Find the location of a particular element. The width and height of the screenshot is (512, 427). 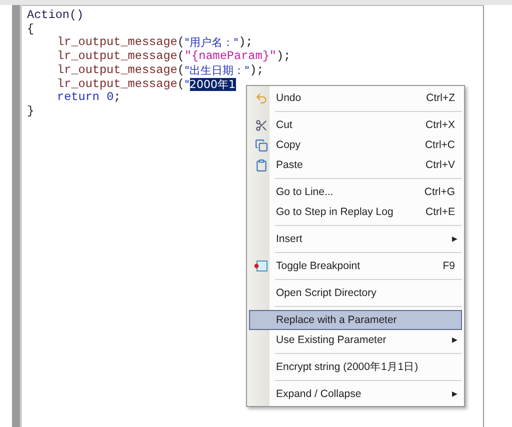

menu-item: Toggle Breakpoint F9 is located at coordinates (355, 266).